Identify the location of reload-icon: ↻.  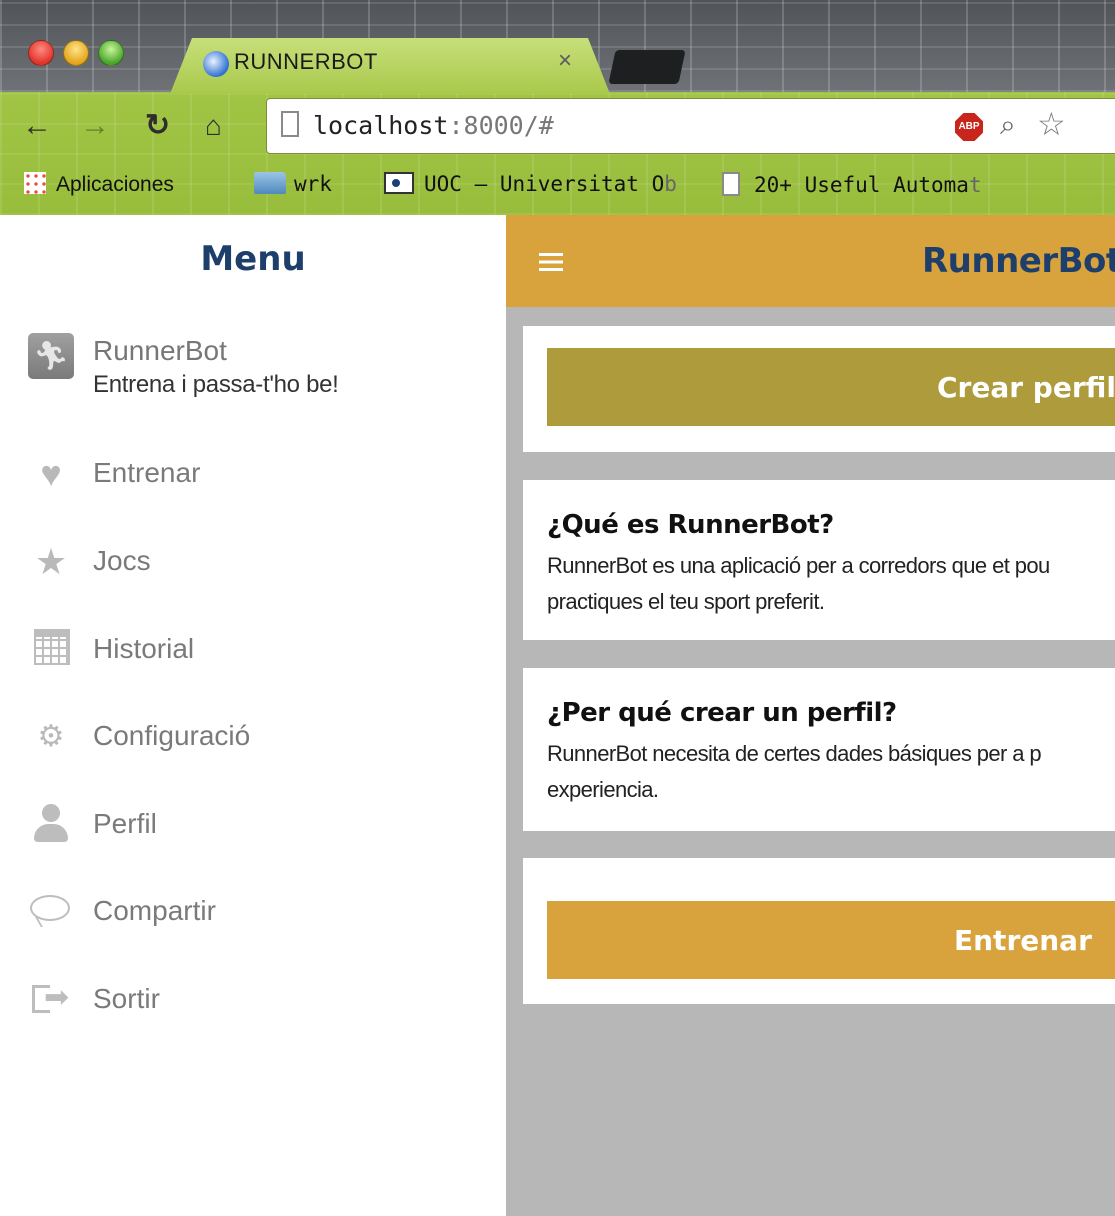
(157, 126).